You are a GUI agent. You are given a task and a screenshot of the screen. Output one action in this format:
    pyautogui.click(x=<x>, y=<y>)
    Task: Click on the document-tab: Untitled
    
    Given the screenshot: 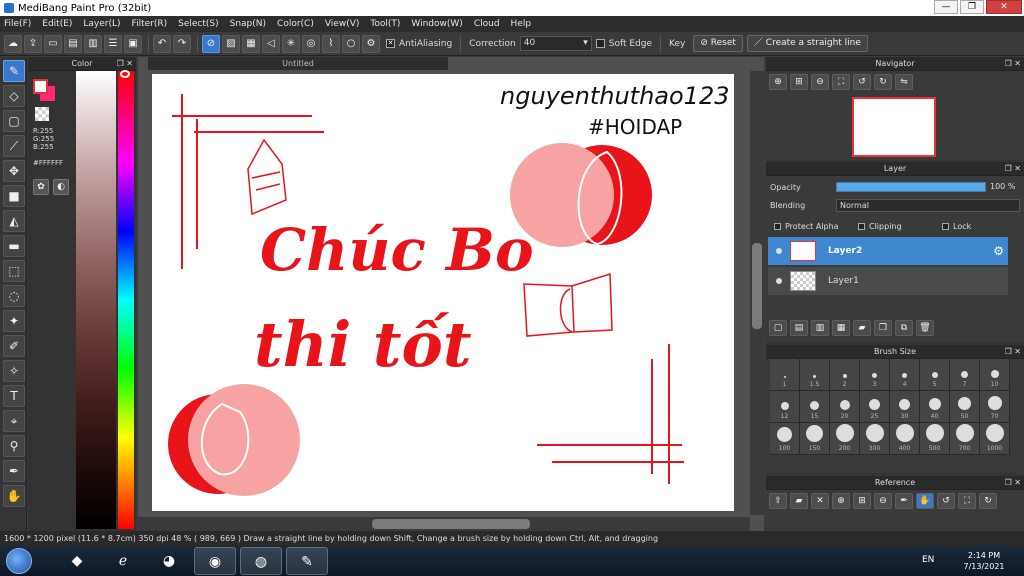 What is the action you would take?
    pyautogui.click(x=298, y=63)
    